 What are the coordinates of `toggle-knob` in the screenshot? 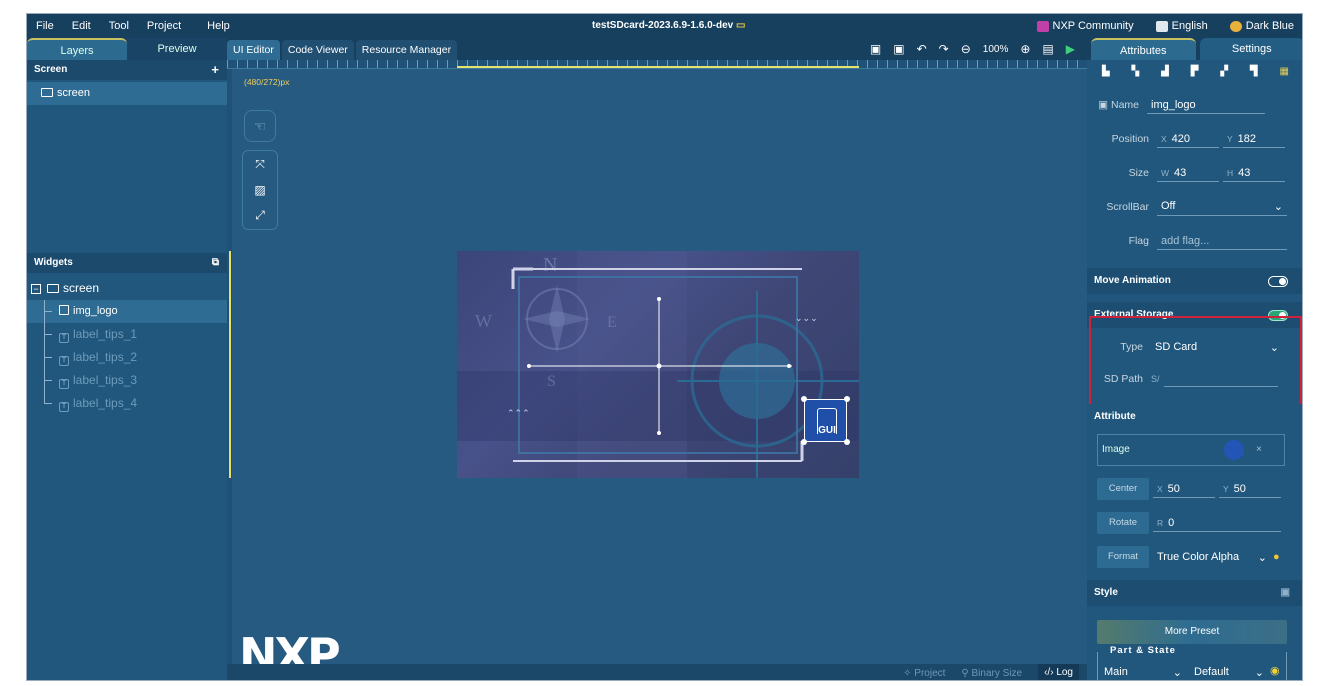 It's located at (1282, 281).